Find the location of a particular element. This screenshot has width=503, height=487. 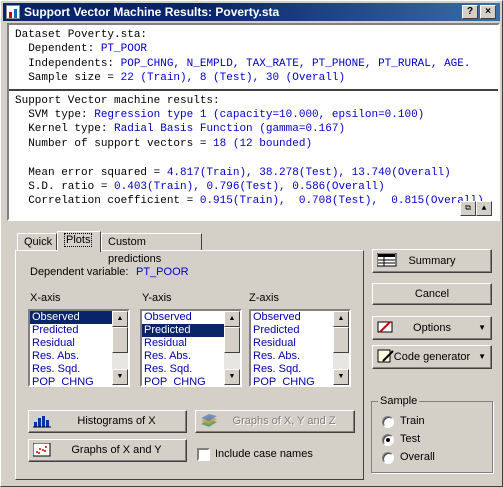

summary-button: Summary is located at coordinates (432, 261).